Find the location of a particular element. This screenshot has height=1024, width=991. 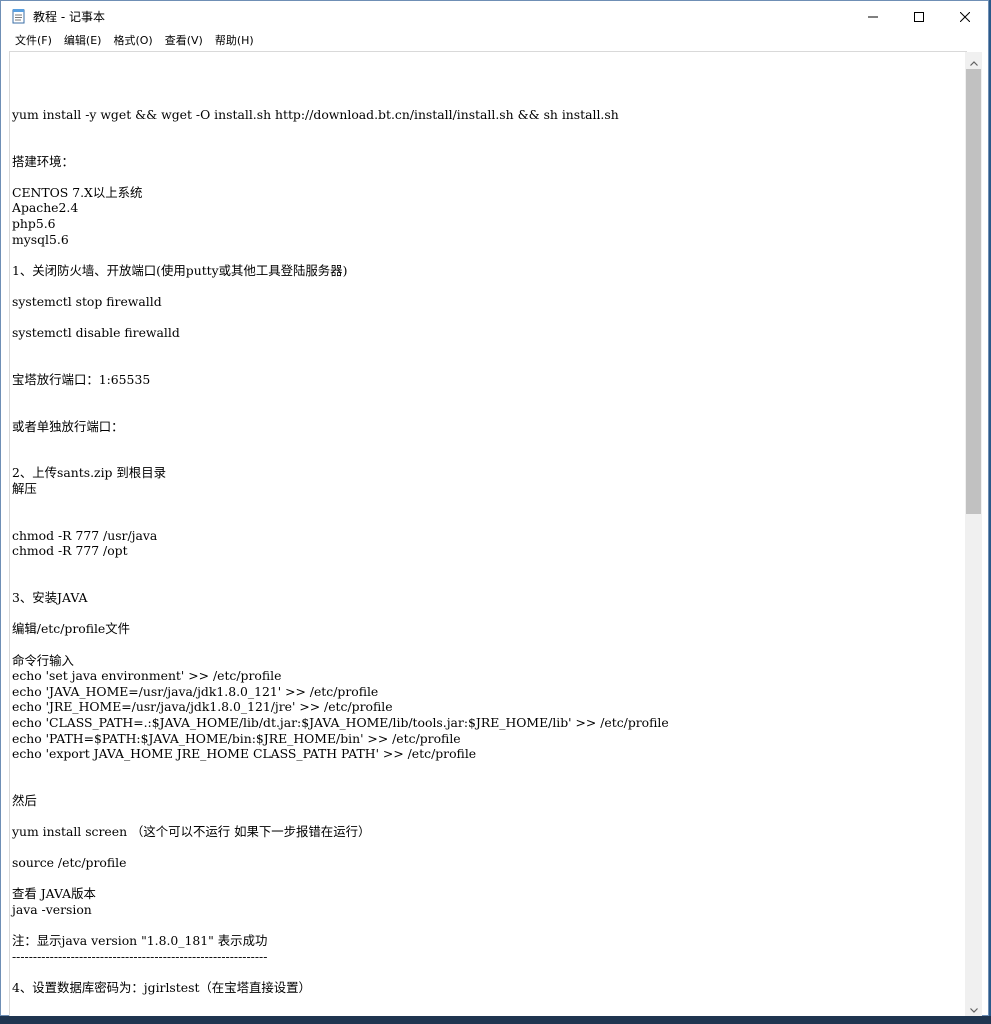

text-line: java -version is located at coordinates (52, 910).